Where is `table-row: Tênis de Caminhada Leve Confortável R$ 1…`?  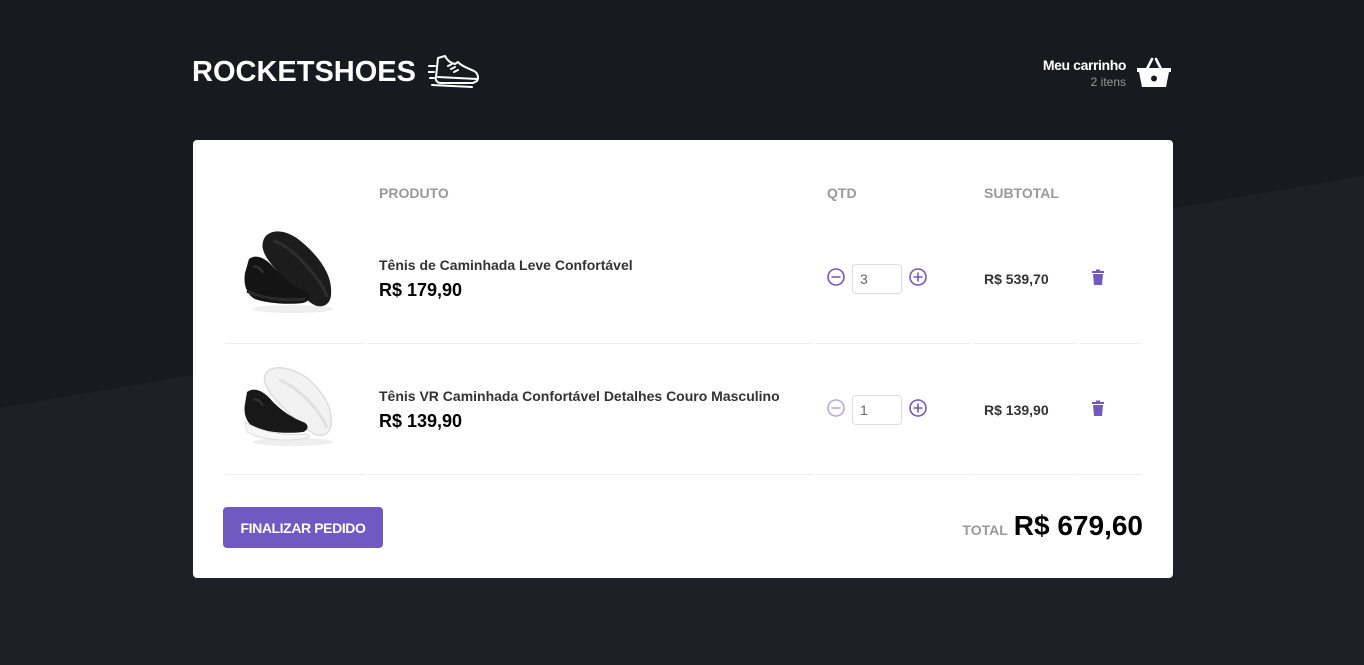 table-row: Tênis de Caminhada Leve Confortável R$ 1… is located at coordinates (683, 278).